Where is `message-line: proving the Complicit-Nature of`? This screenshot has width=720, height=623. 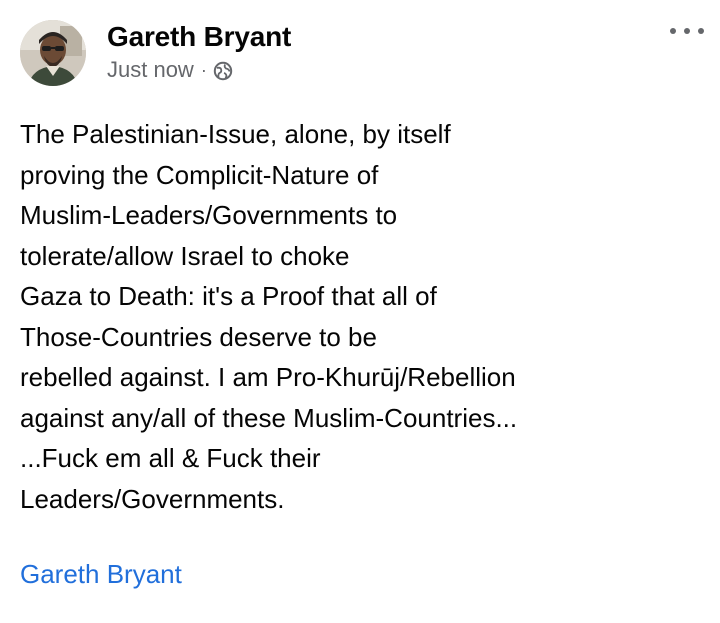 message-line: proving the Complicit-Nature of is located at coordinates (199, 174).